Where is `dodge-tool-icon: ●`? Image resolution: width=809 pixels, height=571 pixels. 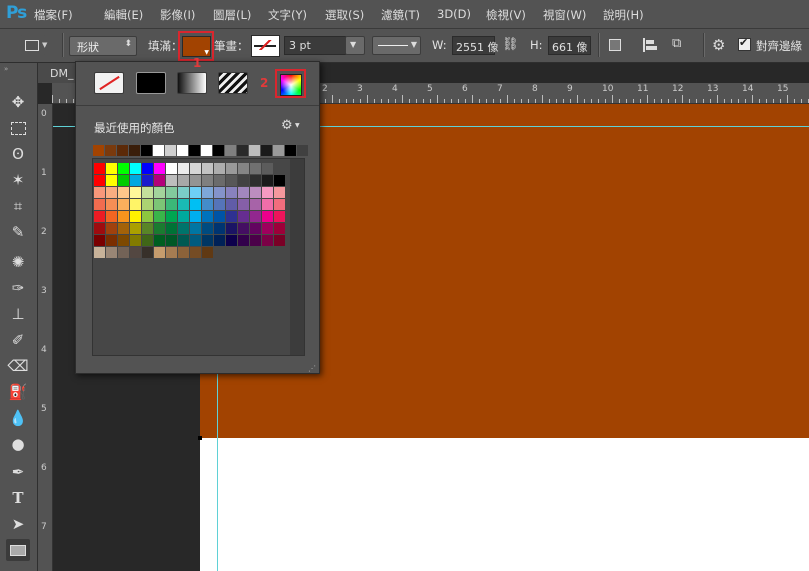 dodge-tool-icon: ● is located at coordinates (18, 444).